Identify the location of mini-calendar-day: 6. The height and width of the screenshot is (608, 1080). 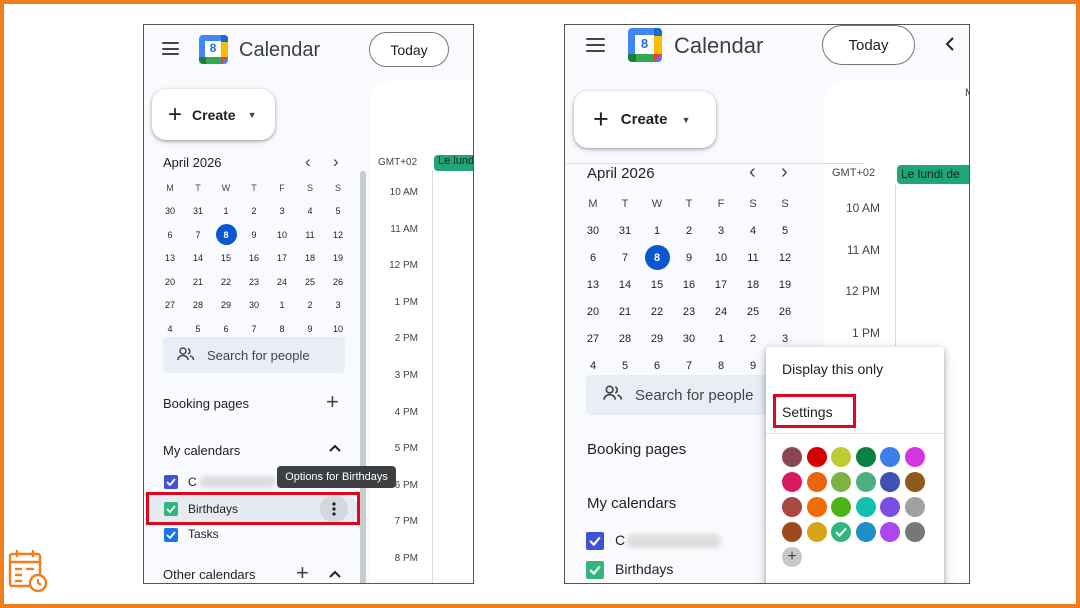
(593, 257).